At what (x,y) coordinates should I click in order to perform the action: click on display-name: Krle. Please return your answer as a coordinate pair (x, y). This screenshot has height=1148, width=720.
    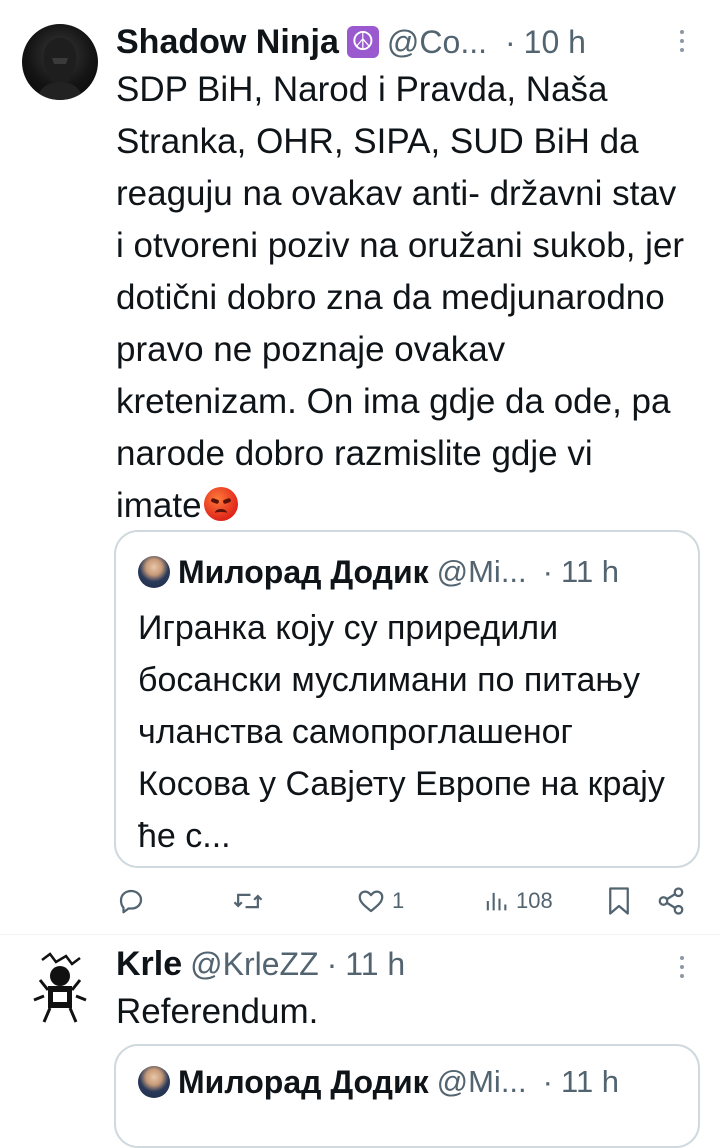
    Looking at the image, I should click on (149, 964).